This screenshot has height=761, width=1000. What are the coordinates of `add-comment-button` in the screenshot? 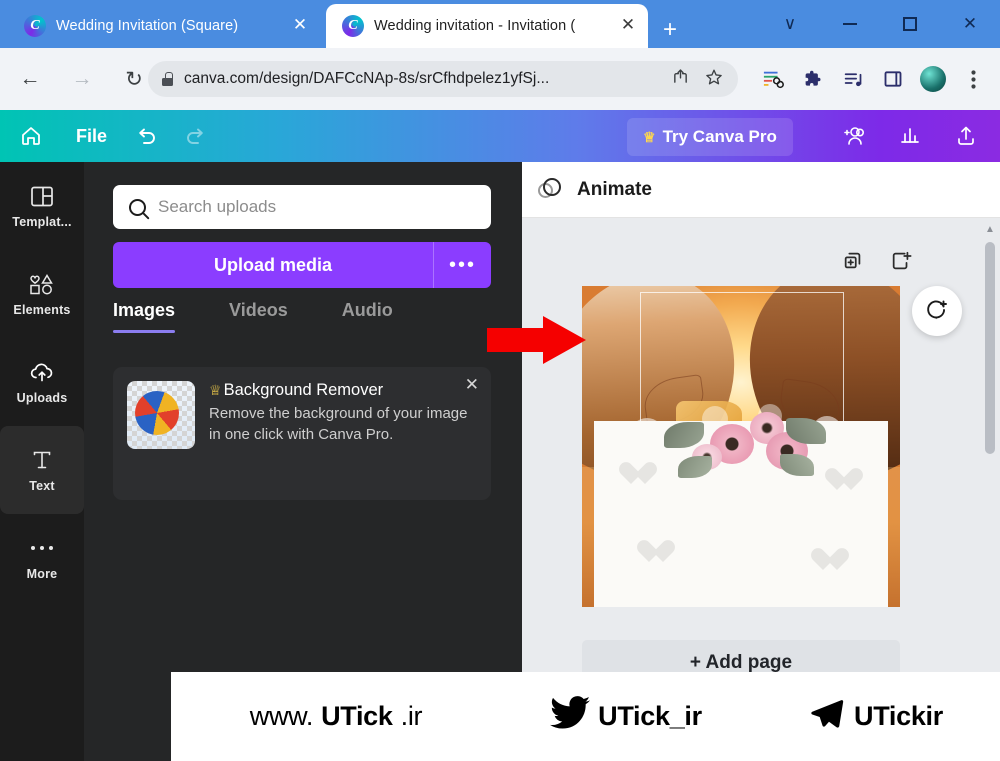 It's located at (937, 311).